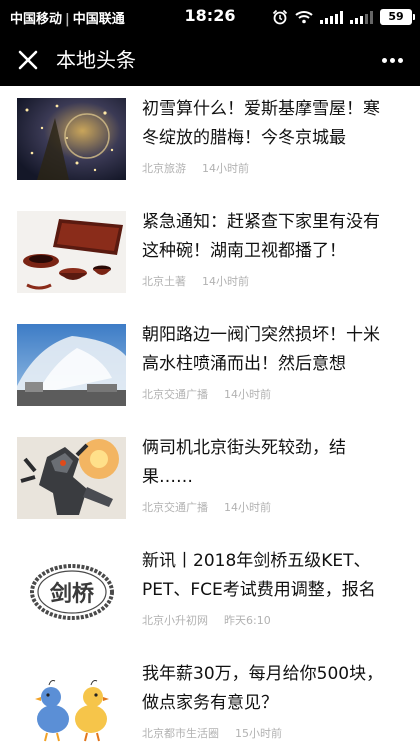  I want to click on news-item: 我年薪30万，每月给你500块，做点家务有意见？ 北京都市生活圈 15小时前, so click(210, 699).